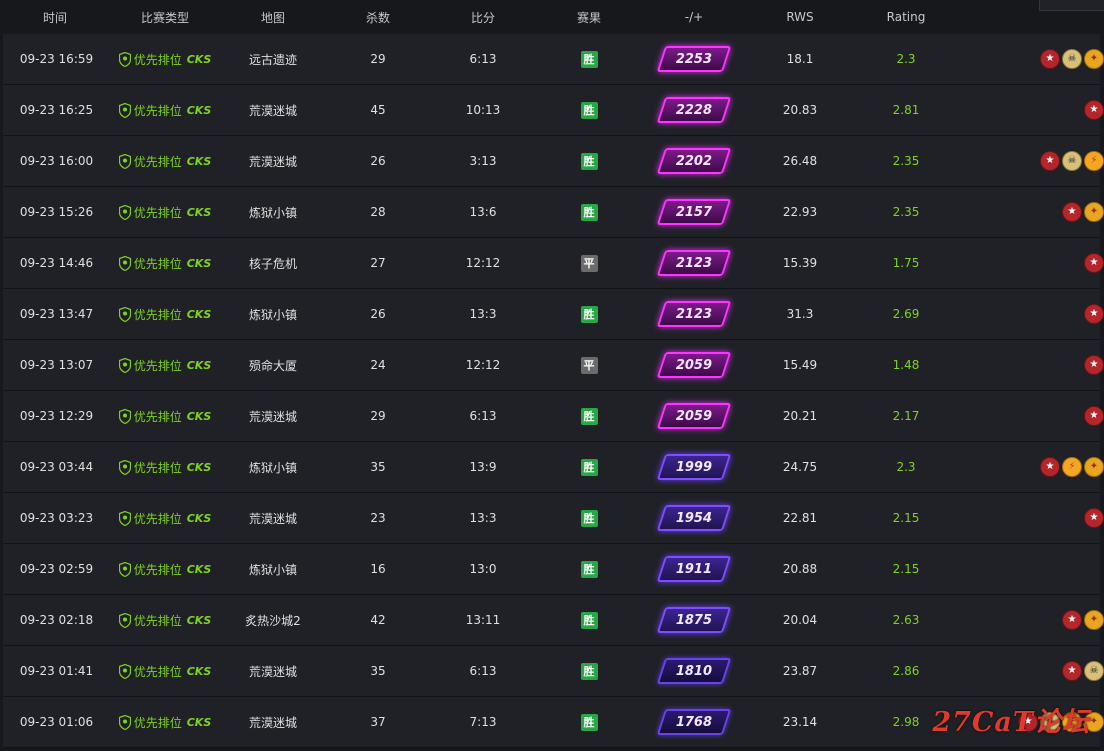  What do you see at coordinates (483, 59) in the screenshot?
I see `match-score: 6:13` at bounding box center [483, 59].